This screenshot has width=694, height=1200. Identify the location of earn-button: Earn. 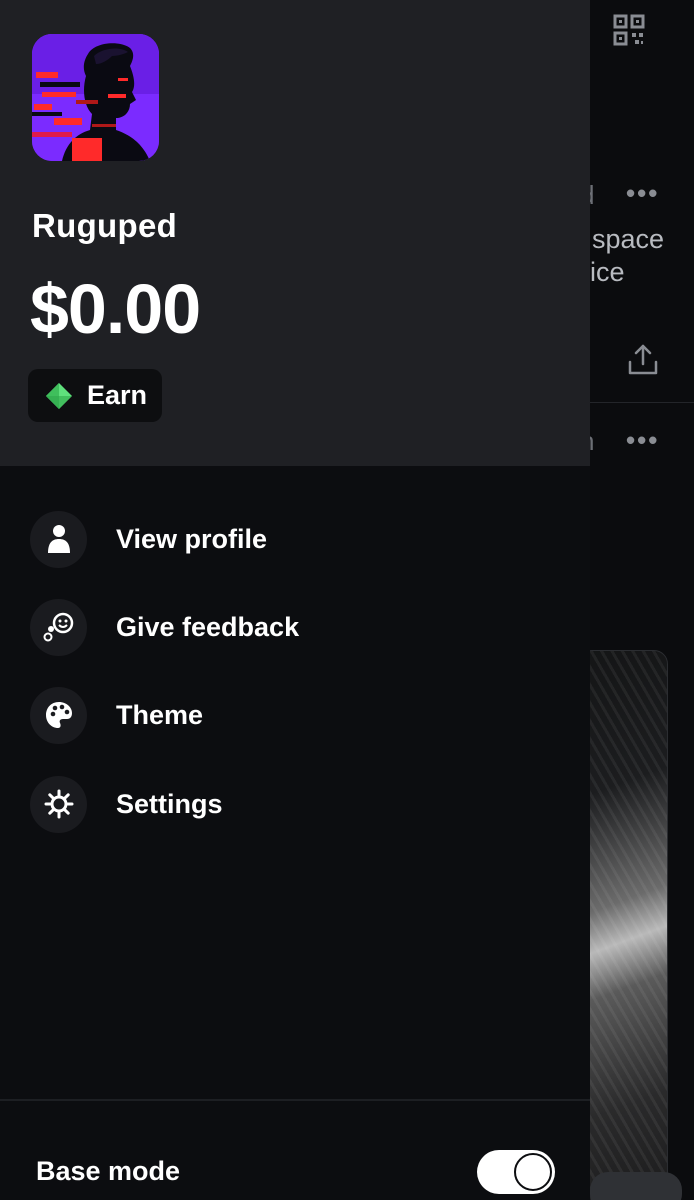
(95, 395).